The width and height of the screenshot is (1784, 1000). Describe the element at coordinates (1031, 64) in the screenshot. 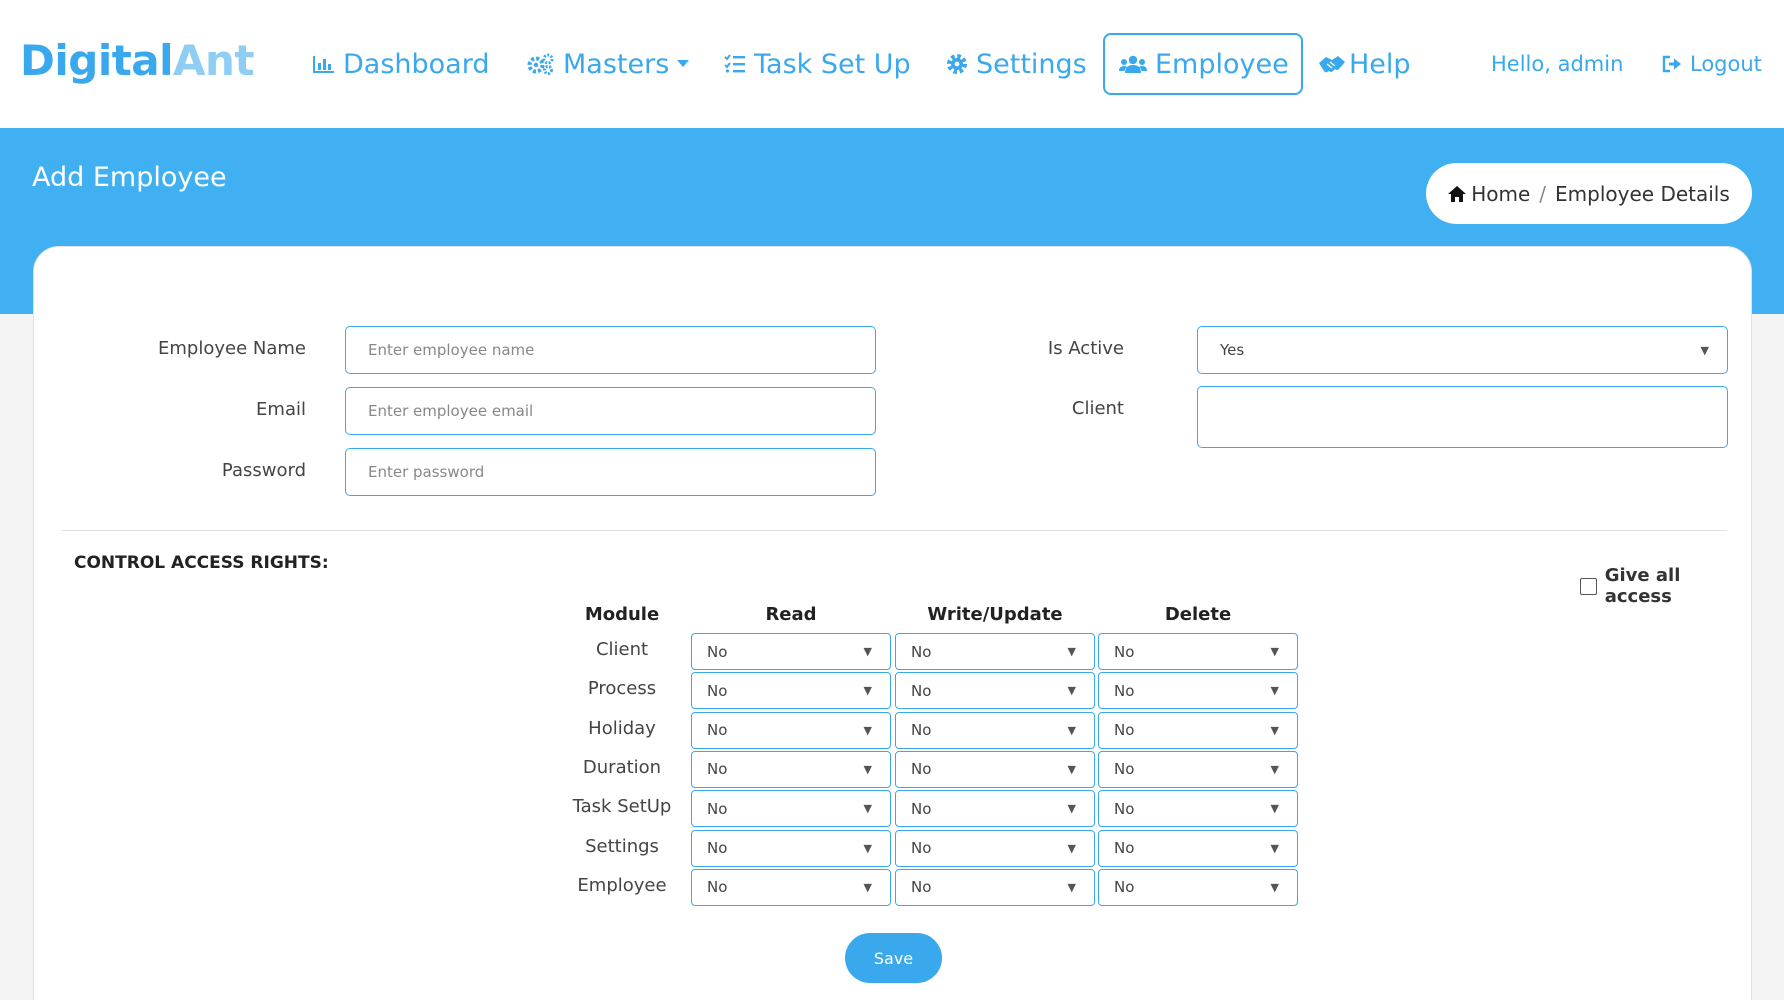

I see `nav-settings-label: Settings` at that location.